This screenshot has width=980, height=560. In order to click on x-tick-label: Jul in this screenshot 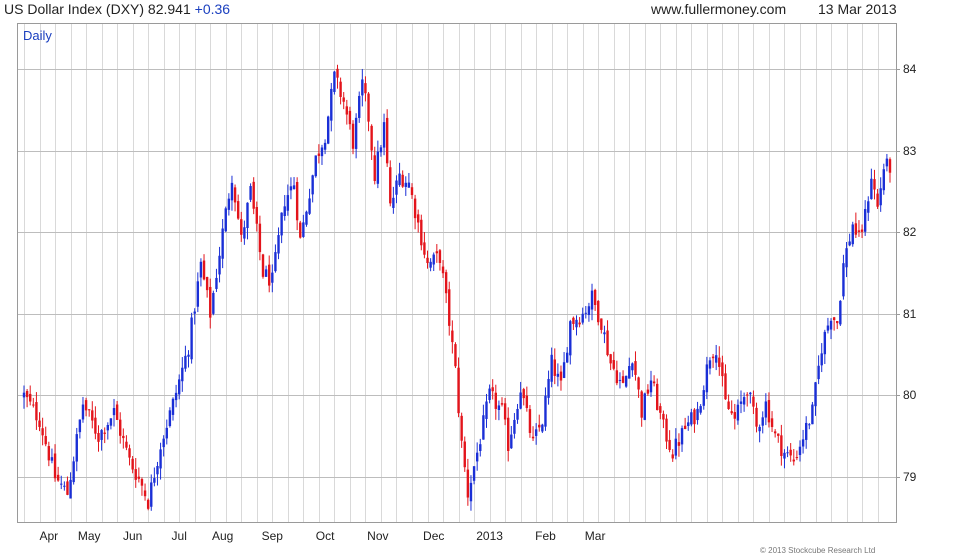, I will do `click(179, 536)`.